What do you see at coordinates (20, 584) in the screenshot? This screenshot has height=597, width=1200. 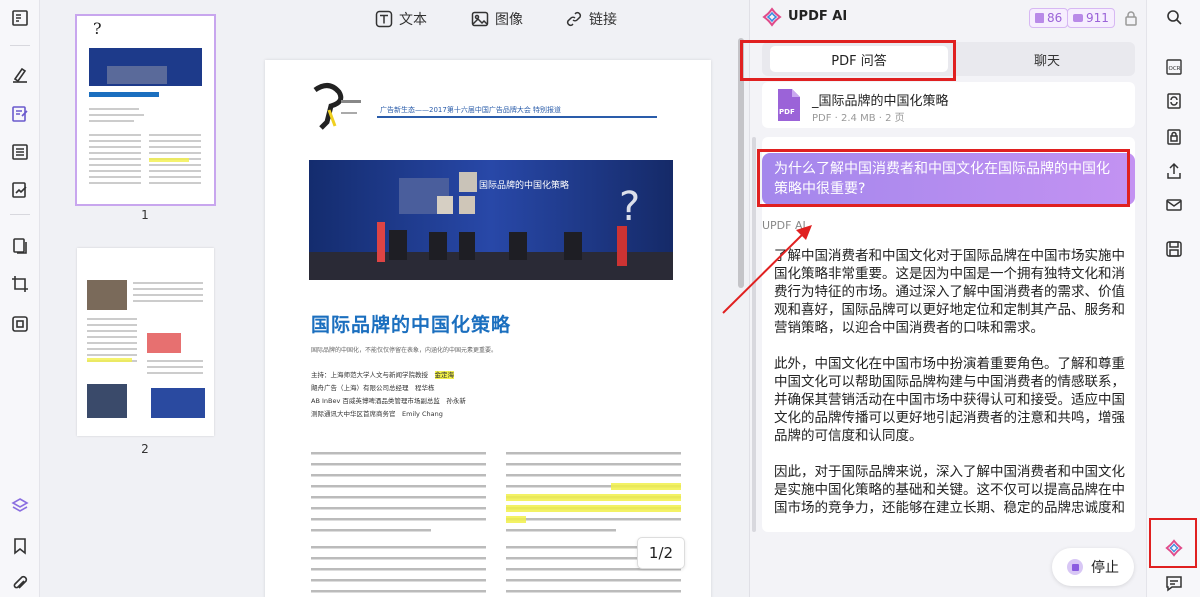 I see `attachment-icon` at bounding box center [20, 584].